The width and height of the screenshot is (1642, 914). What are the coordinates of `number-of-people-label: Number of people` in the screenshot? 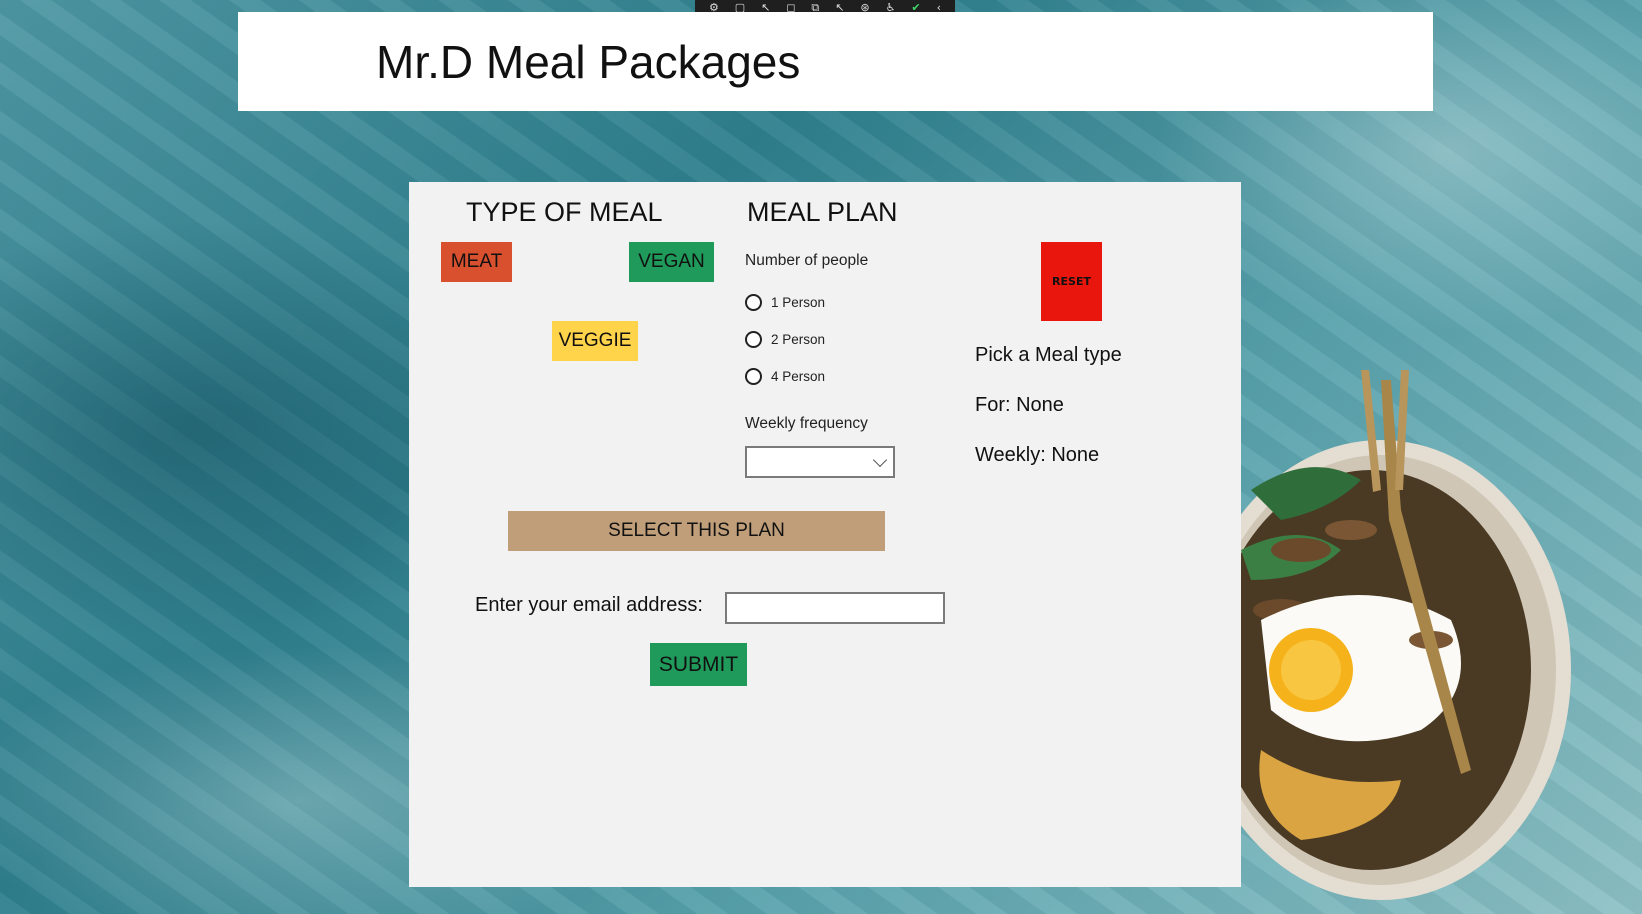 It's located at (807, 260).